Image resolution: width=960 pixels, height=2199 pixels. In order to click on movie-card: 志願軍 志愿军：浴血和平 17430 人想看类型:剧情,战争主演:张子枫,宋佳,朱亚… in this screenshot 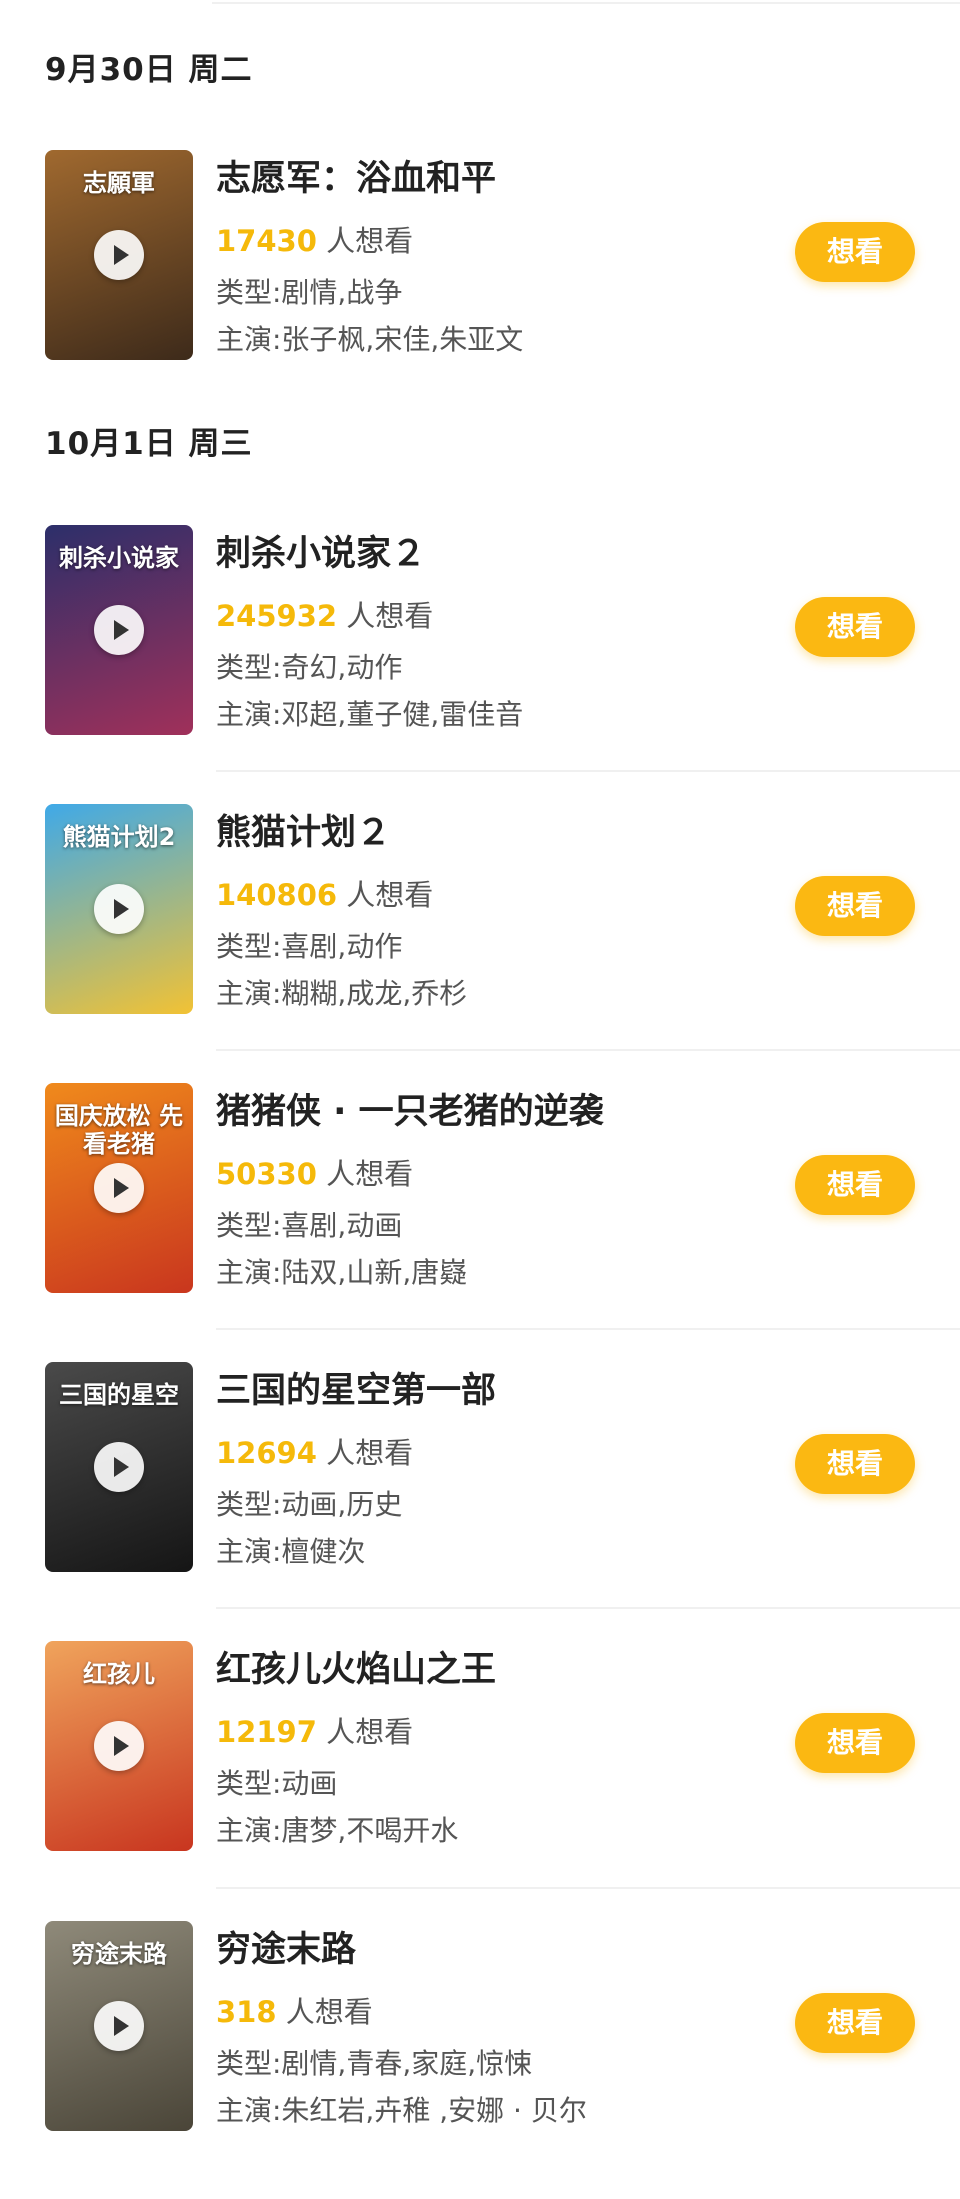, I will do `click(480, 289)`.